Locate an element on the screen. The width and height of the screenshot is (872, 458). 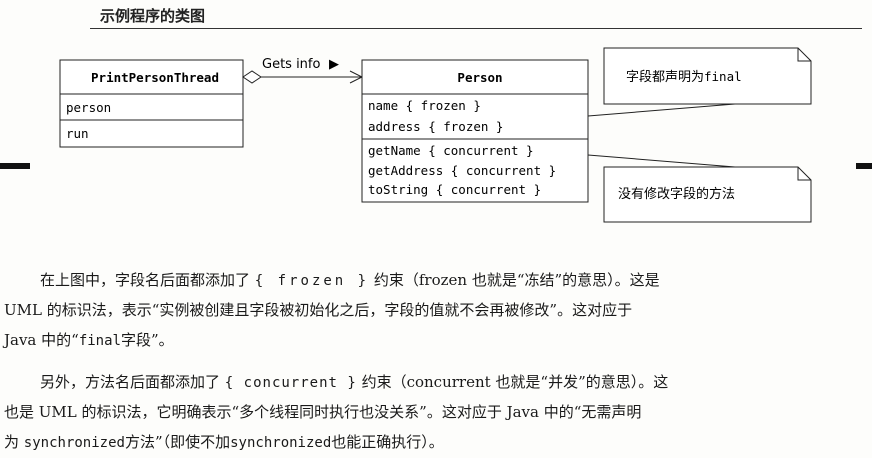
p1-l3-b: 字段”。 is located at coordinates (147, 340).